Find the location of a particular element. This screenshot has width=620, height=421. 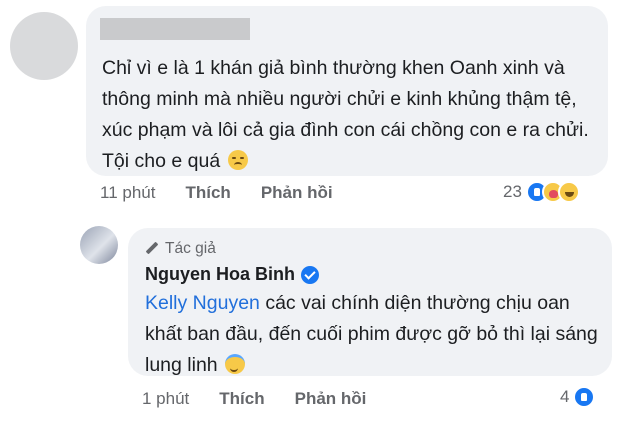

sad-face-emoji-icon is located at coordinates (237, 160).